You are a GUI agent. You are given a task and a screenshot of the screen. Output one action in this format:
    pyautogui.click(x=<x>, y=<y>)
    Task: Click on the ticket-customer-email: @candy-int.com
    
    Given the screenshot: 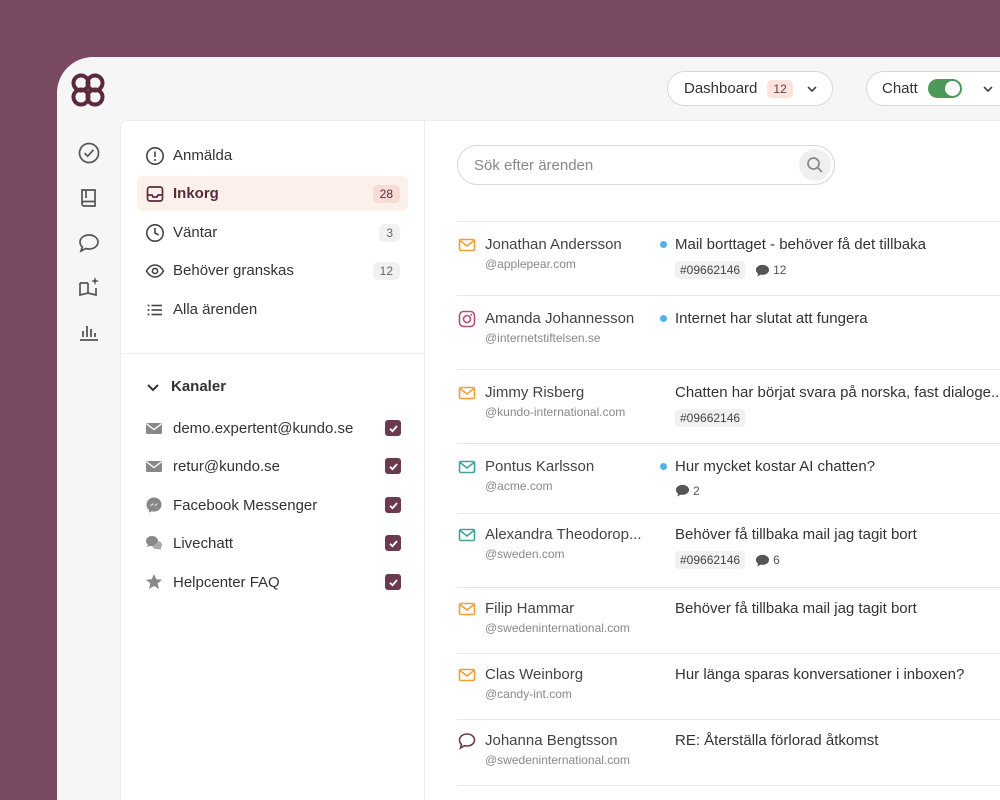 What is the action you would take?
    pyautogui.click(x=528, y=694)
    